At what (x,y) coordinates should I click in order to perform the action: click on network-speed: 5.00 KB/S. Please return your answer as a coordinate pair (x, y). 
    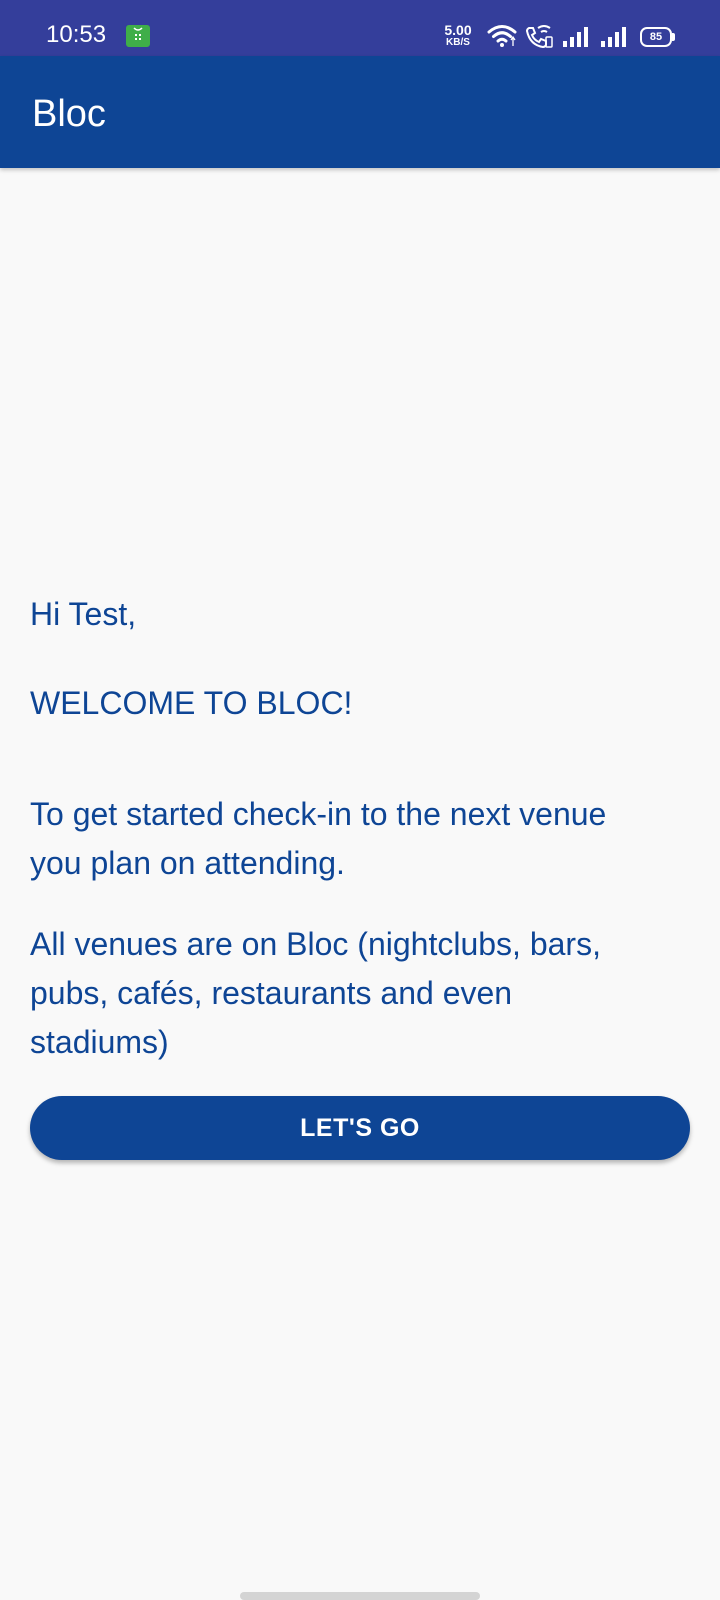
    Looking at the image, I should click on (458, 35).